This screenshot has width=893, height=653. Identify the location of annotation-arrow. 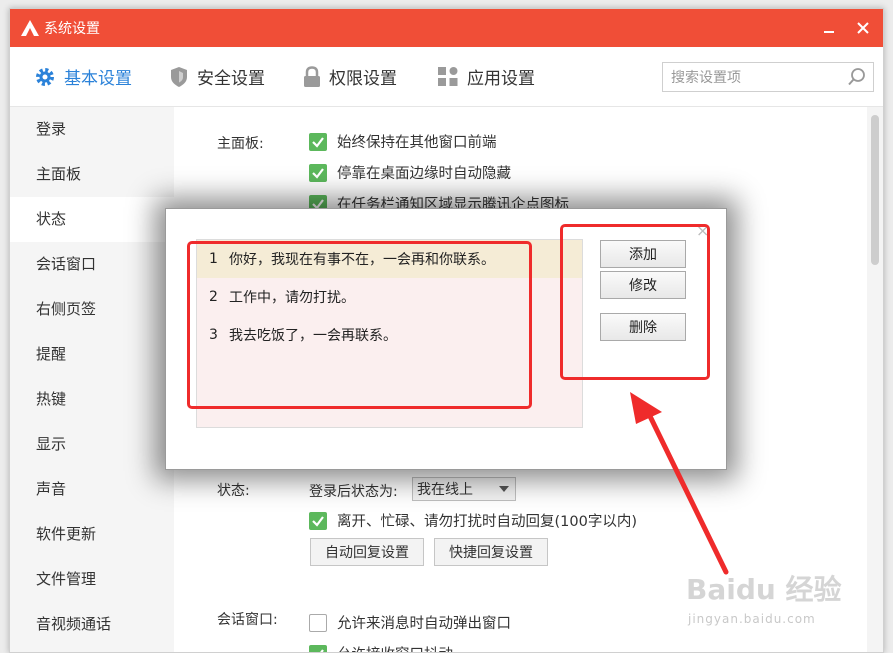
(679, 483).